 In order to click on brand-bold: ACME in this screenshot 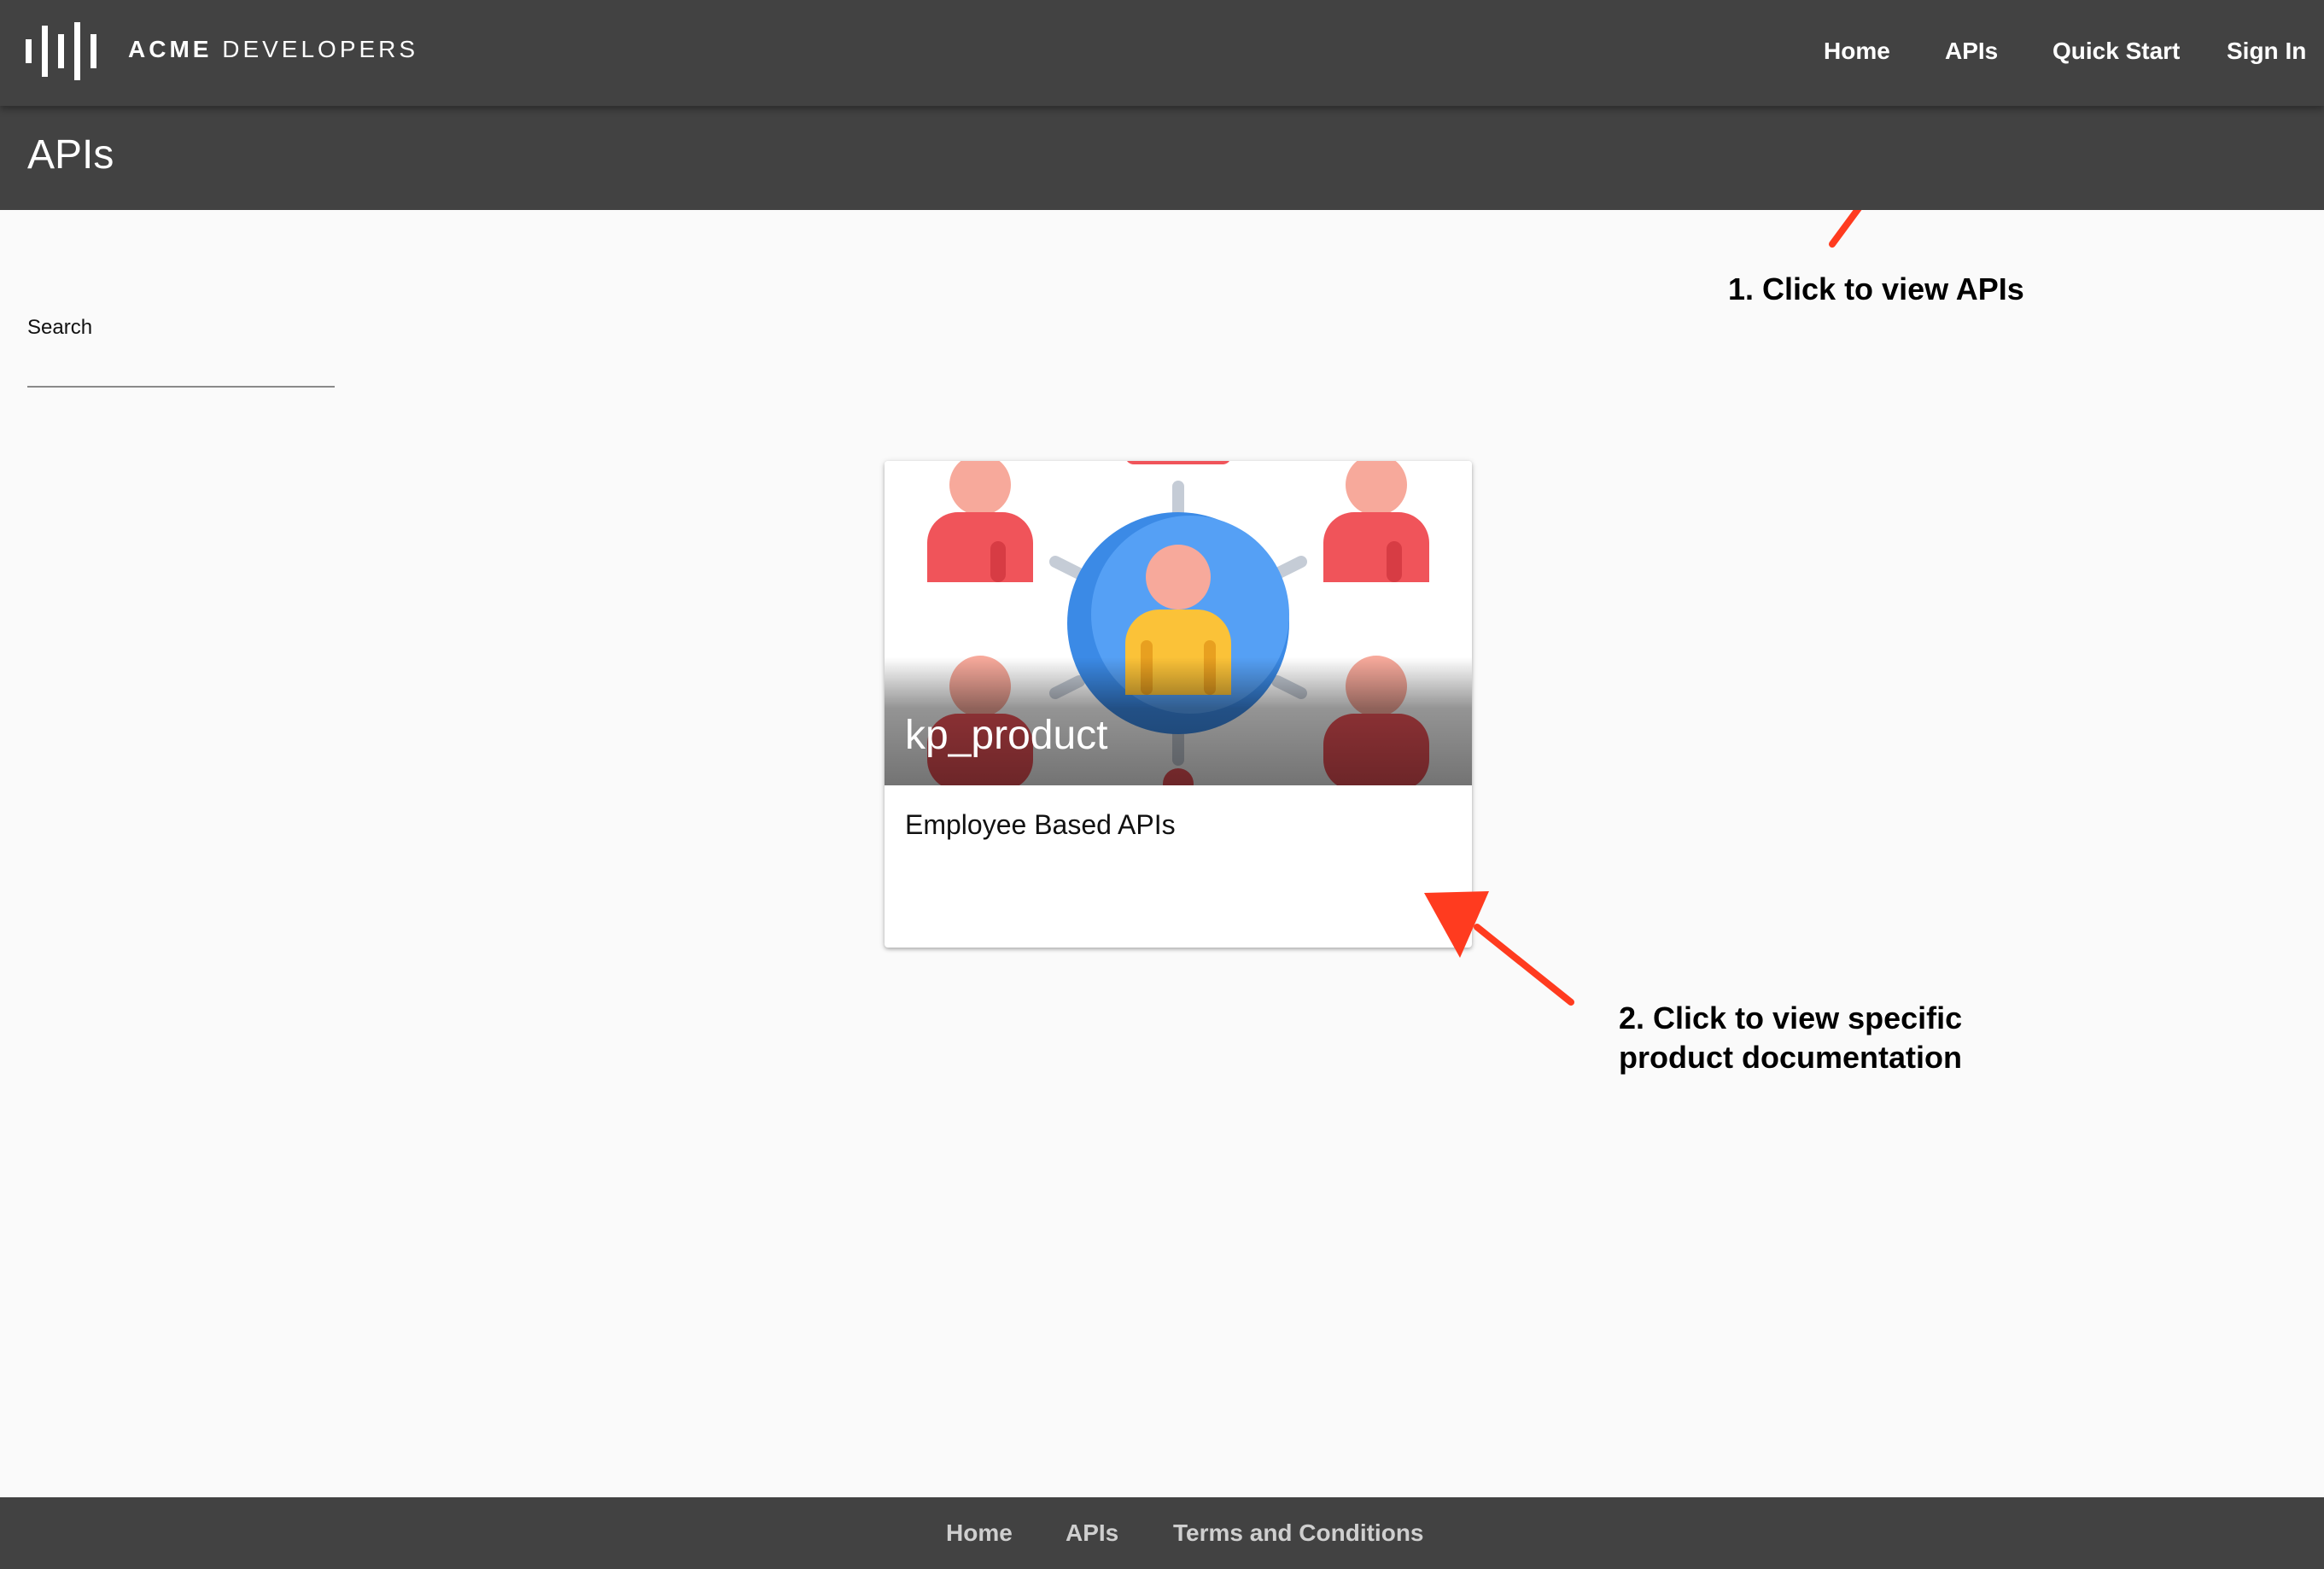, I will do `click(170, 49)`.